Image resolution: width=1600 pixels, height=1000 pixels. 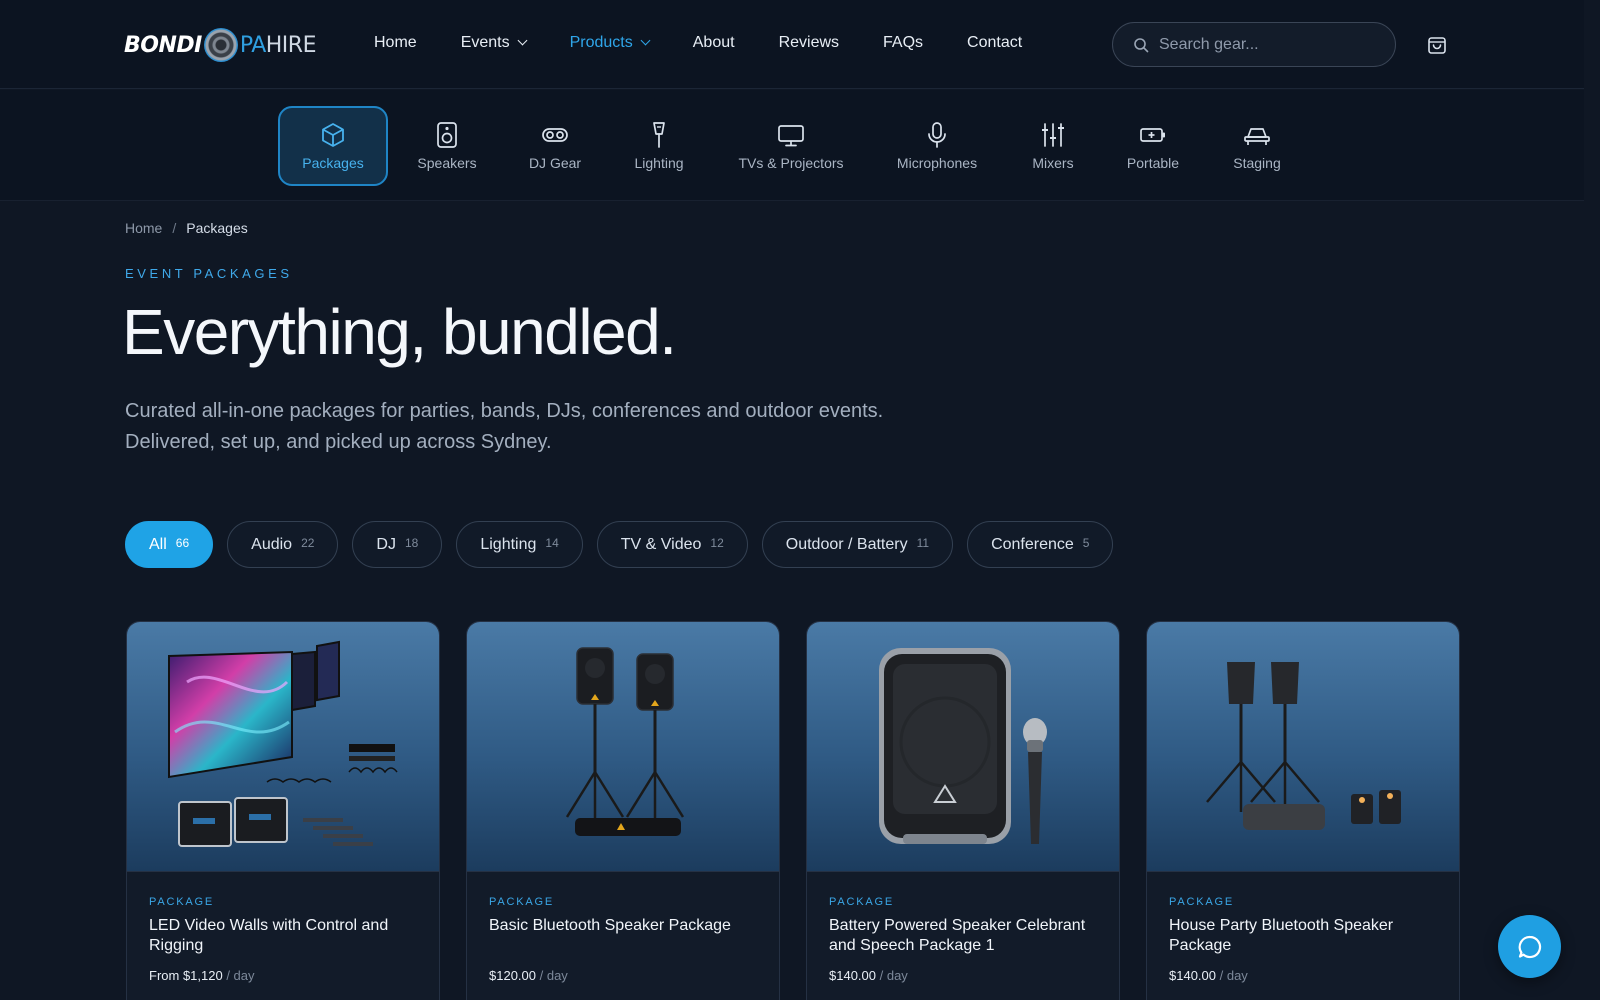 I want to click on speakers-on-stands-image, so click(x=623, y=747).